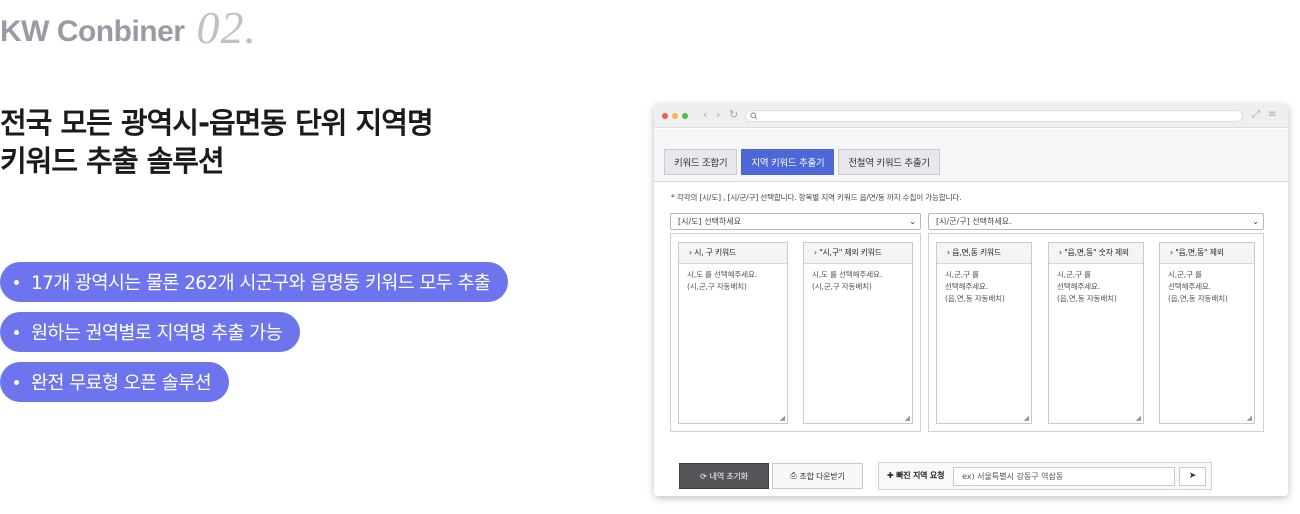 Image resolution: width=1300 pixels, height=514 pixels. Describe the element at coordinates (728, 476) in the screenshot. I see `reset-history-label: 내역 초기화` at that location.